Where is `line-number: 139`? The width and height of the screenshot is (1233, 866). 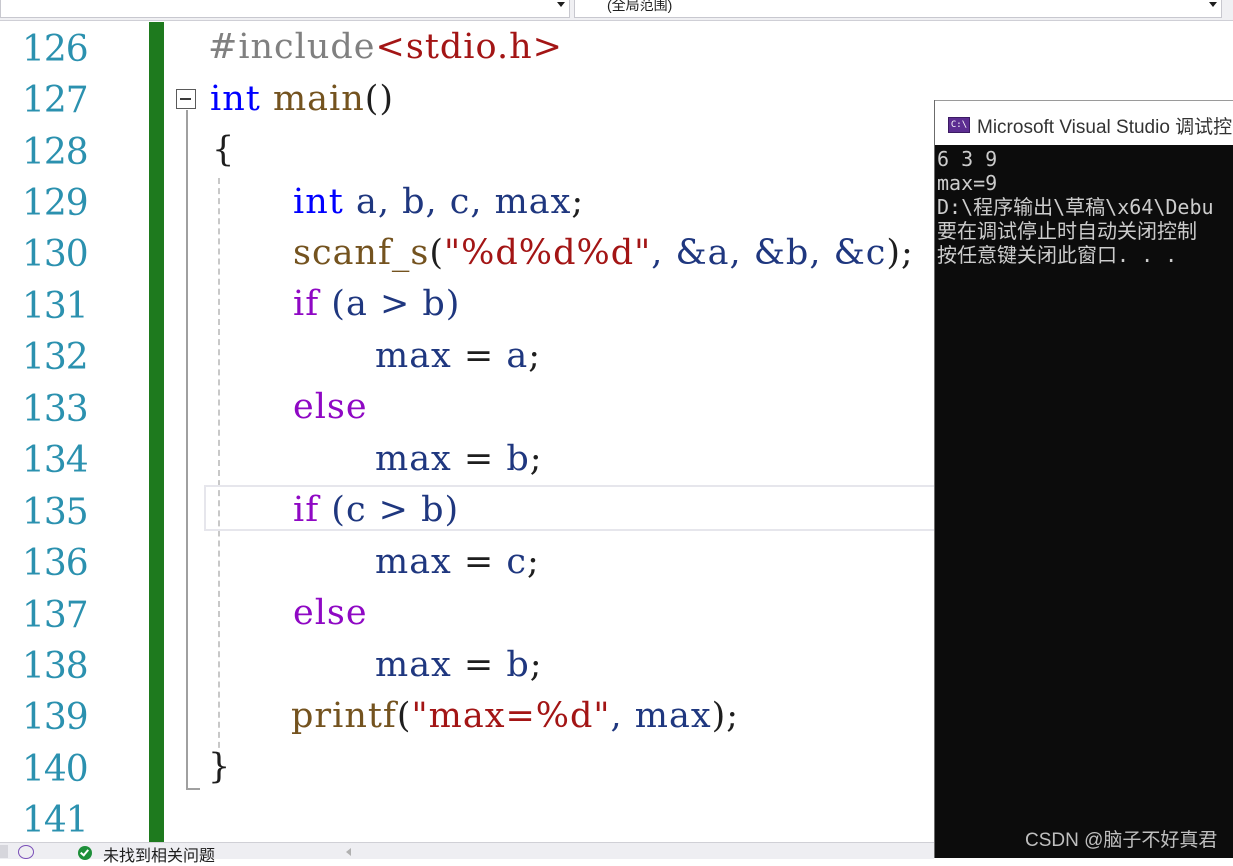 line-number: 139 is located at coordinates (55, 717).